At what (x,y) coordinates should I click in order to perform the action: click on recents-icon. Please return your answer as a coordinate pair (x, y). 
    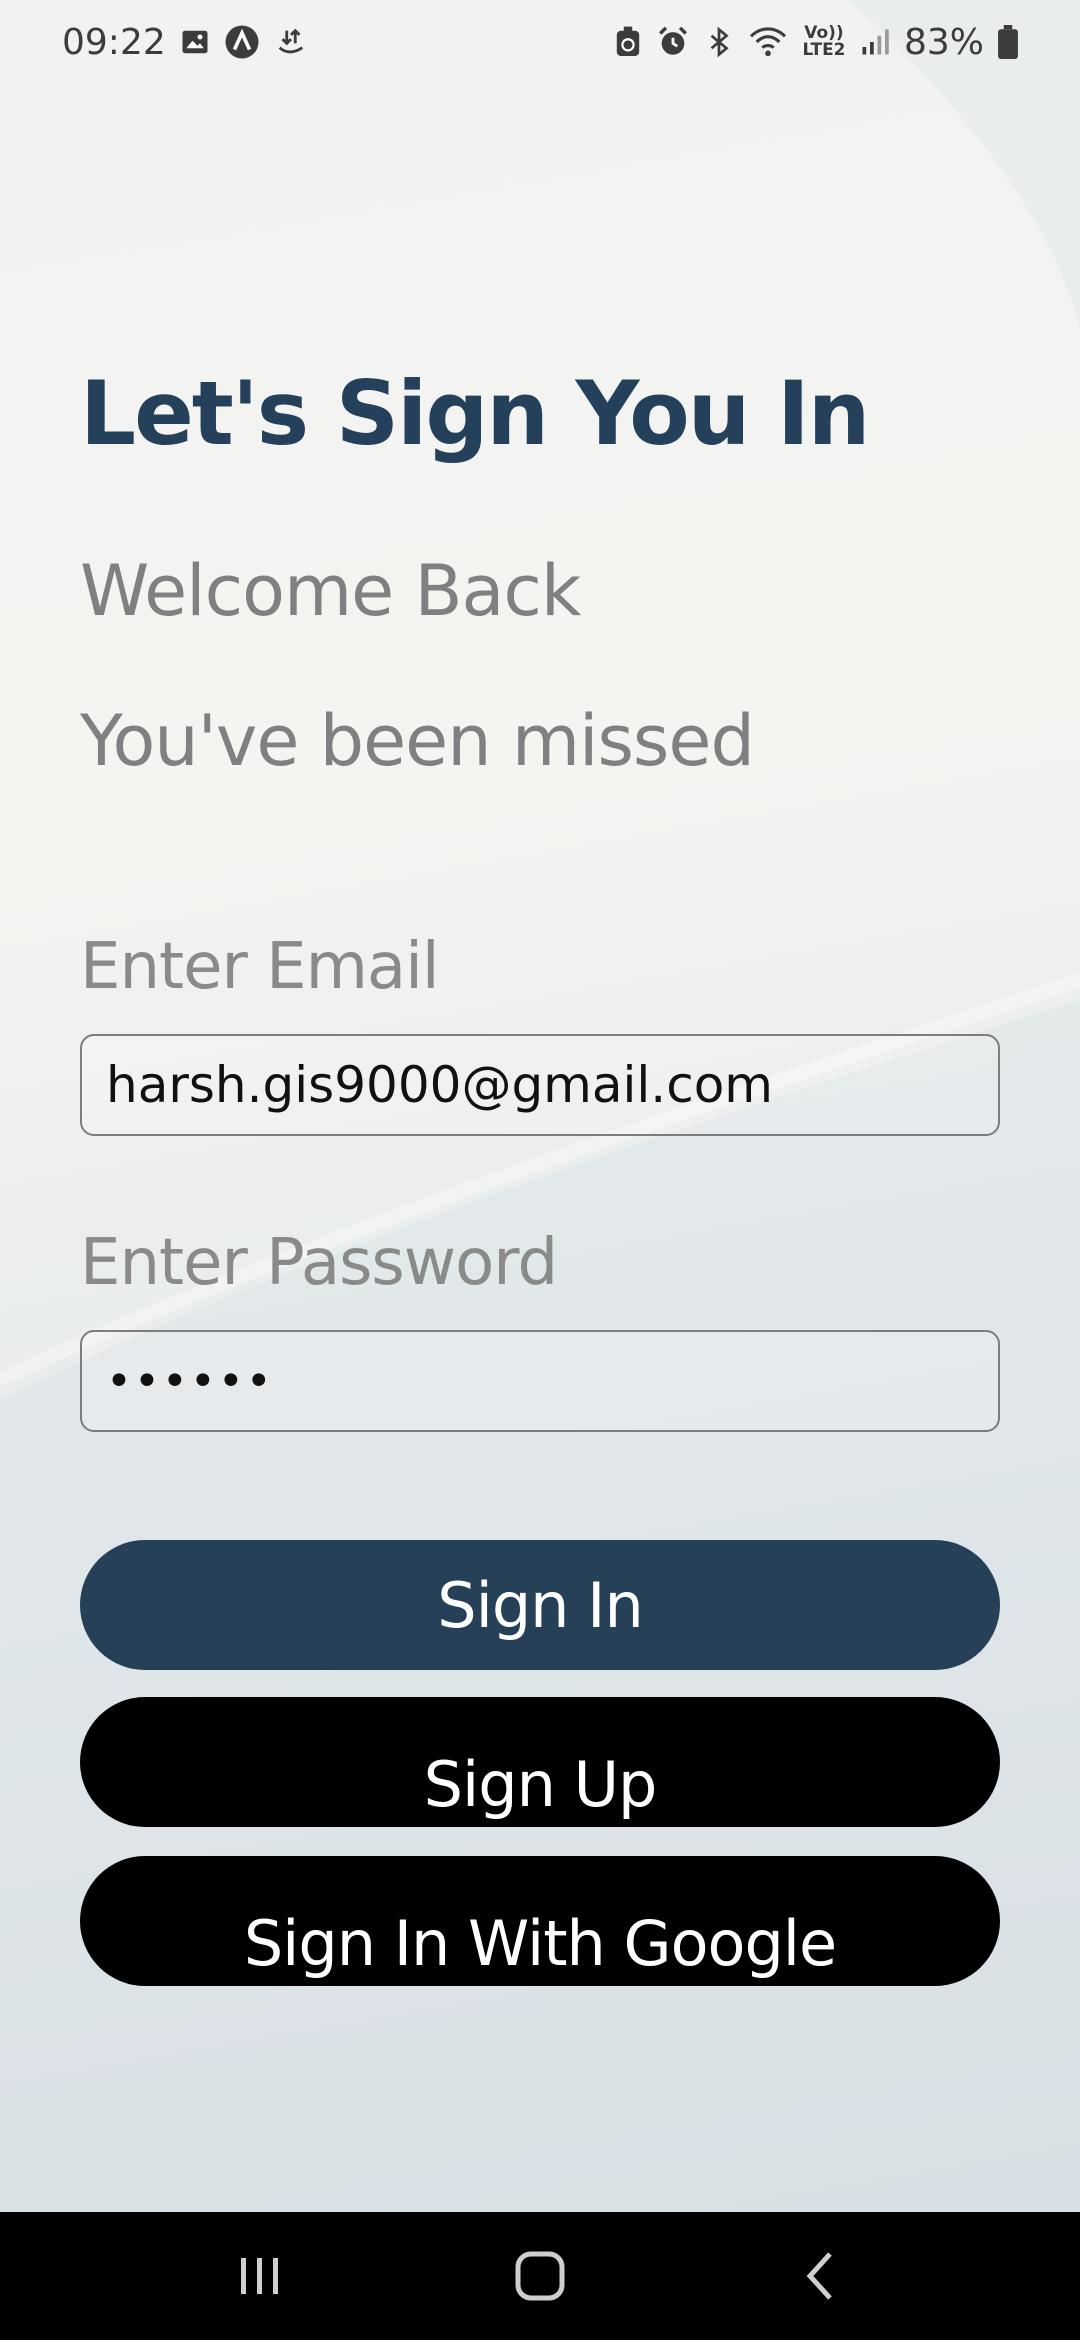
    Looking at the image, I should click on (260, 2276).